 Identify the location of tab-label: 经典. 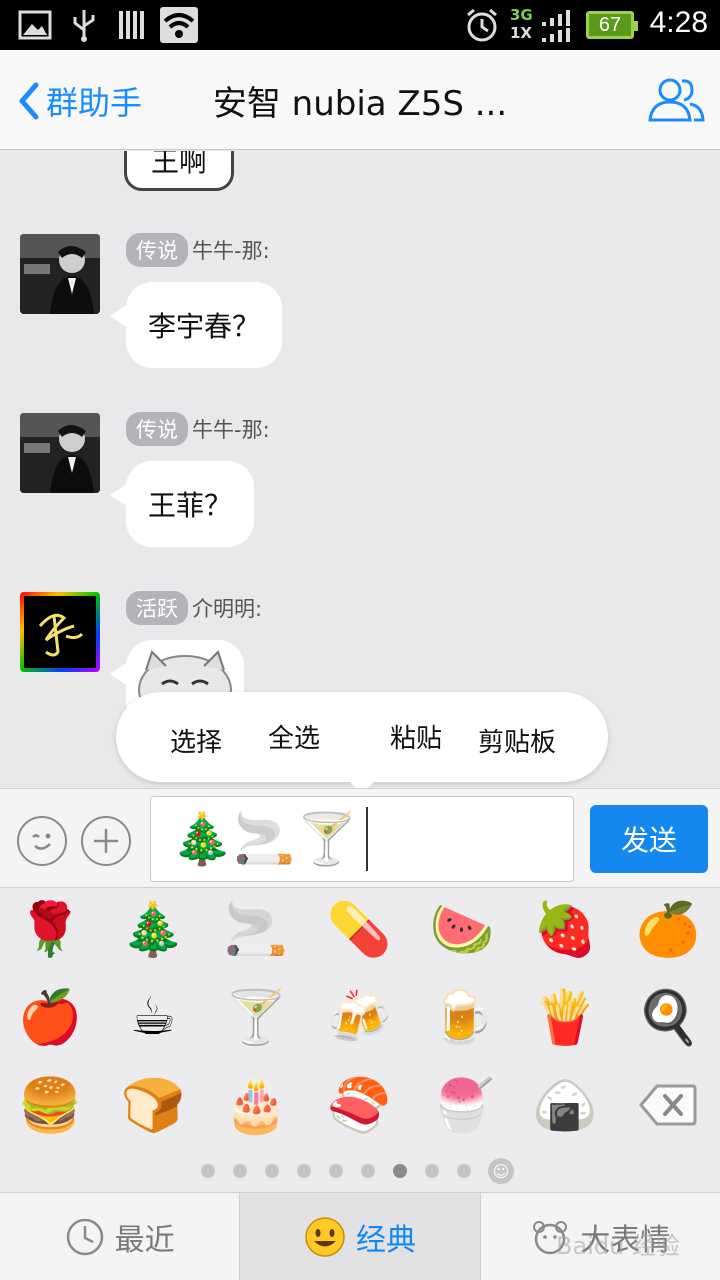
(385, 1240).